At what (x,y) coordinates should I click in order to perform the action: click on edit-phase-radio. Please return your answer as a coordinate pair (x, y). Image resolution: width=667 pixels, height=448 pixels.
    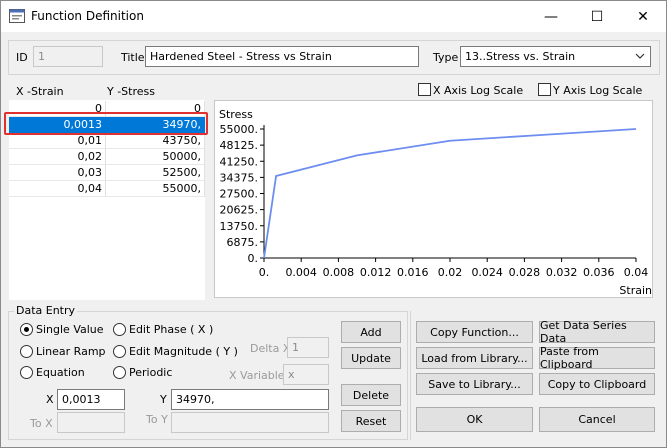
    Looking at the image, I should click on (119, 329).